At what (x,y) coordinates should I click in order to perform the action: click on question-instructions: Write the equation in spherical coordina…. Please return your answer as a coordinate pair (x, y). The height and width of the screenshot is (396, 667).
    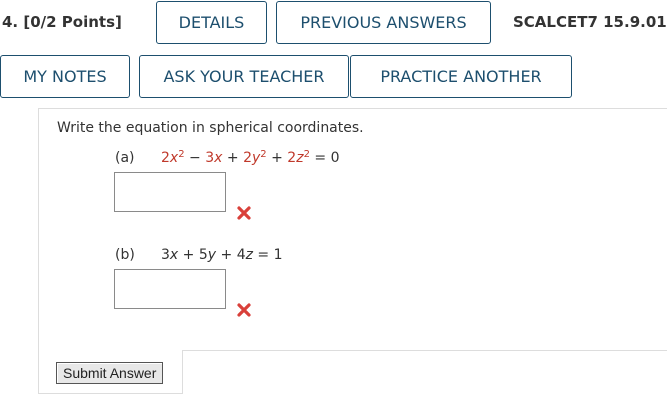
    Looking at the image, I should click on (210, 128).